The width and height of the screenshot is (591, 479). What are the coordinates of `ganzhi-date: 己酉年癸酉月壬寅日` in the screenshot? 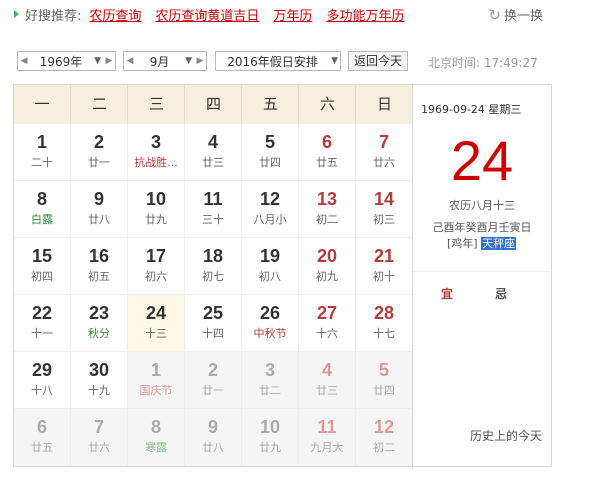 It's located at (482, 227).